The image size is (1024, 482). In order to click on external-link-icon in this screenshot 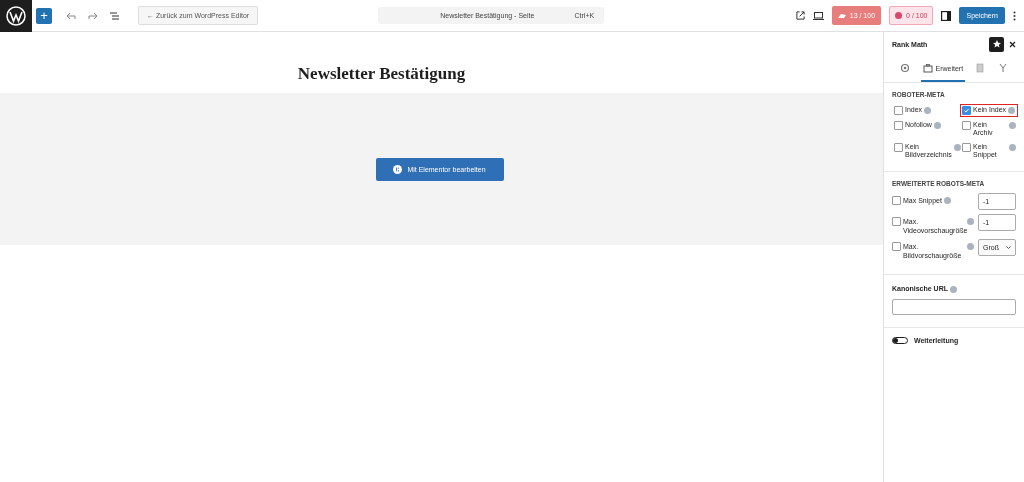, I will do `click(800, 15)`.